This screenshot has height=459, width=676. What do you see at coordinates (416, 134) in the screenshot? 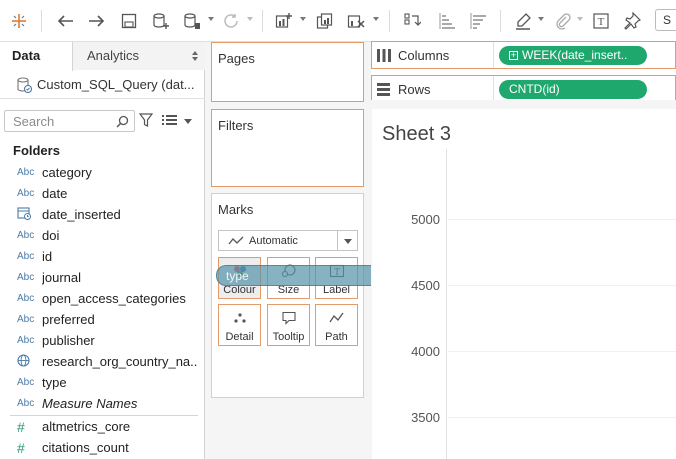
I see `sheet-title: Sheet 3` at bounding box center [416, 134].